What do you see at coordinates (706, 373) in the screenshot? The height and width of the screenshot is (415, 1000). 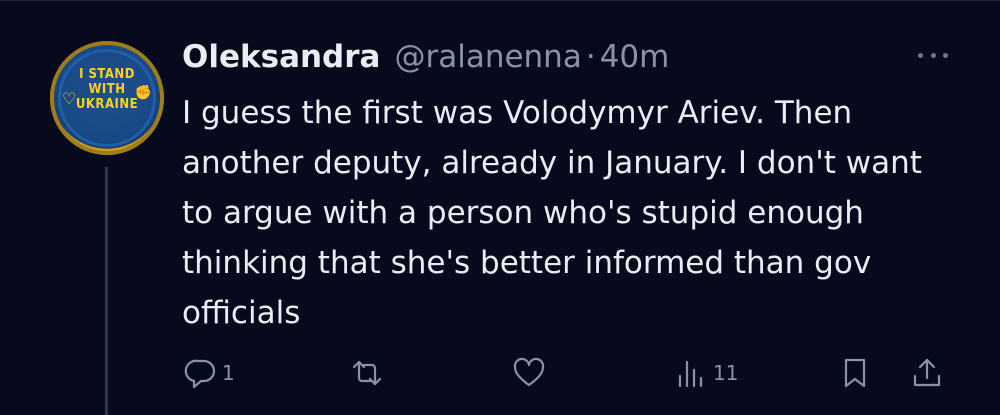 I see `views-button: 11` at bounding box center [706, 373].